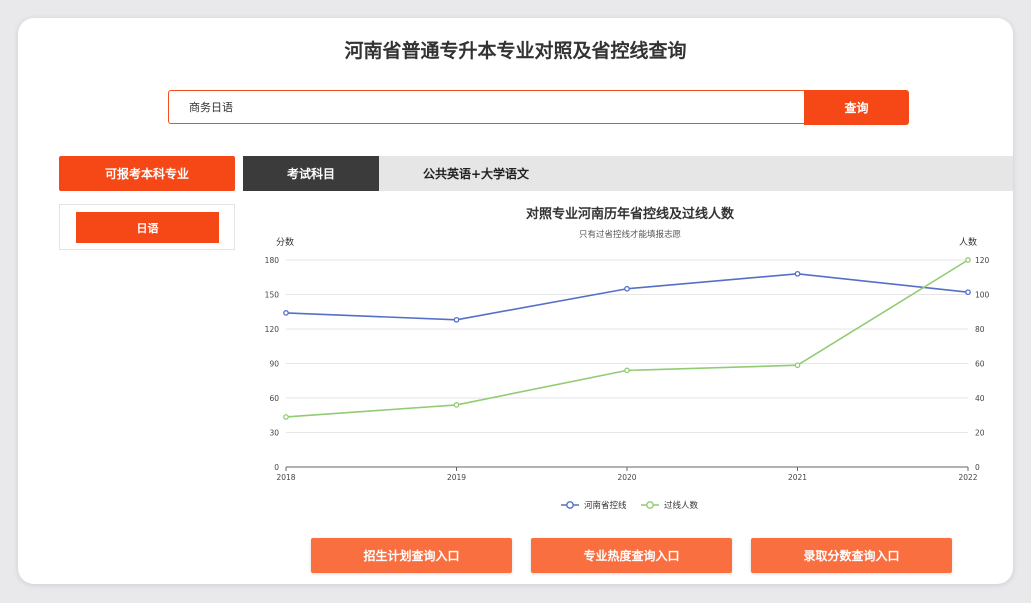 The width and height of the screenshot is (1031, 603). What do you see at coordinates (980, 329) in the screenshot?
I see `y-right-tick-label: 80` at bounding box center [980, 329].